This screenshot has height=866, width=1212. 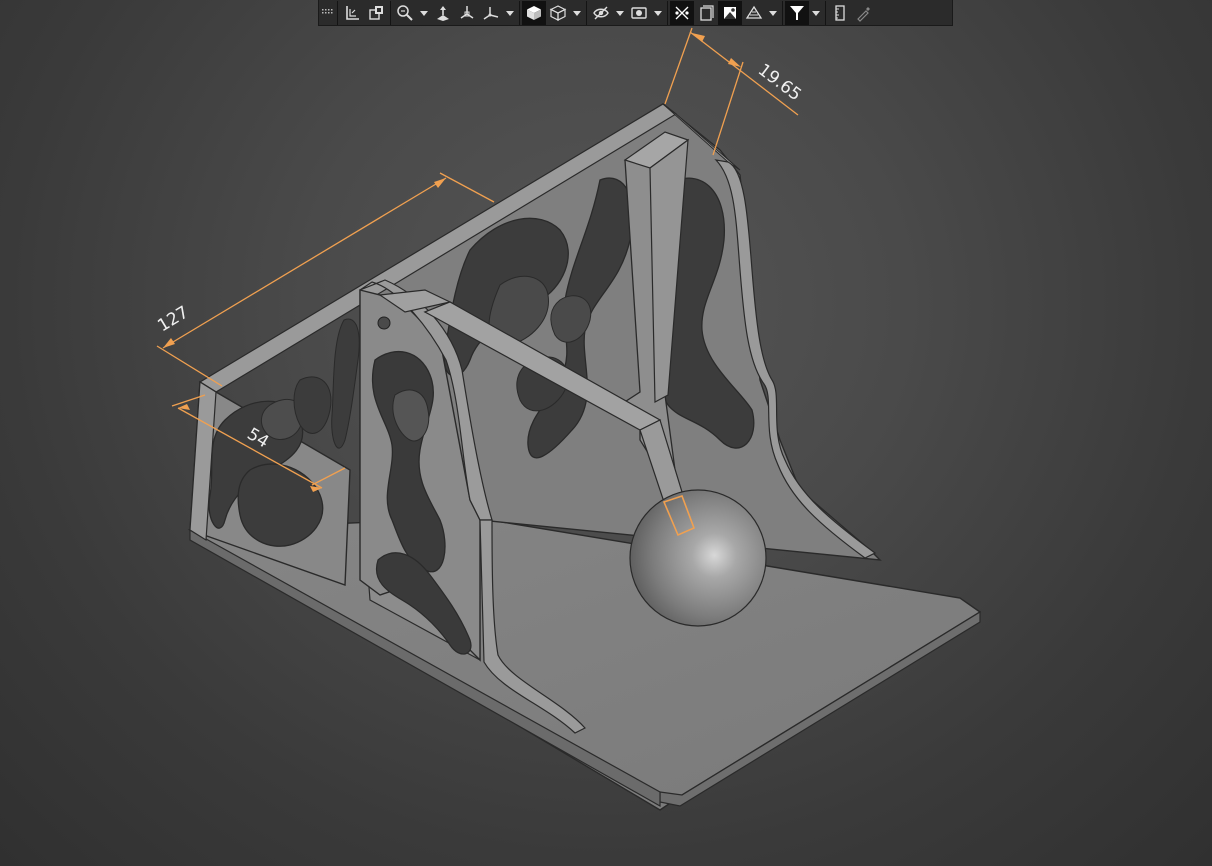 I want to click on zoom-to-fit-icon, so click(x=405, y=13).